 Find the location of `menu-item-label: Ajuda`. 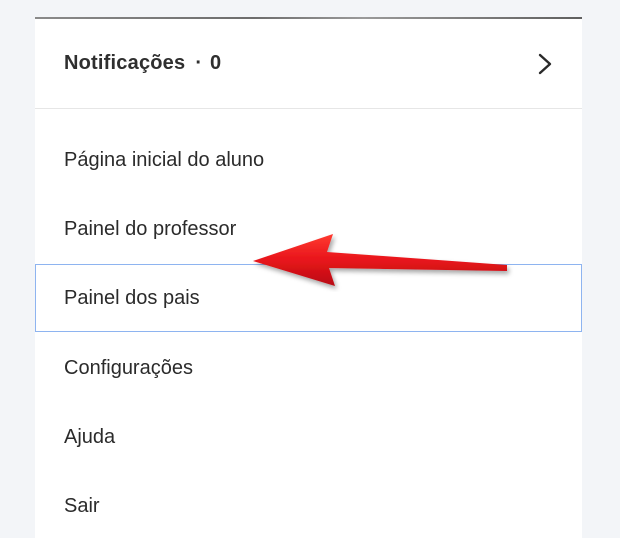

menu-item-label: Ajuda is located at coordinates (90, 436).